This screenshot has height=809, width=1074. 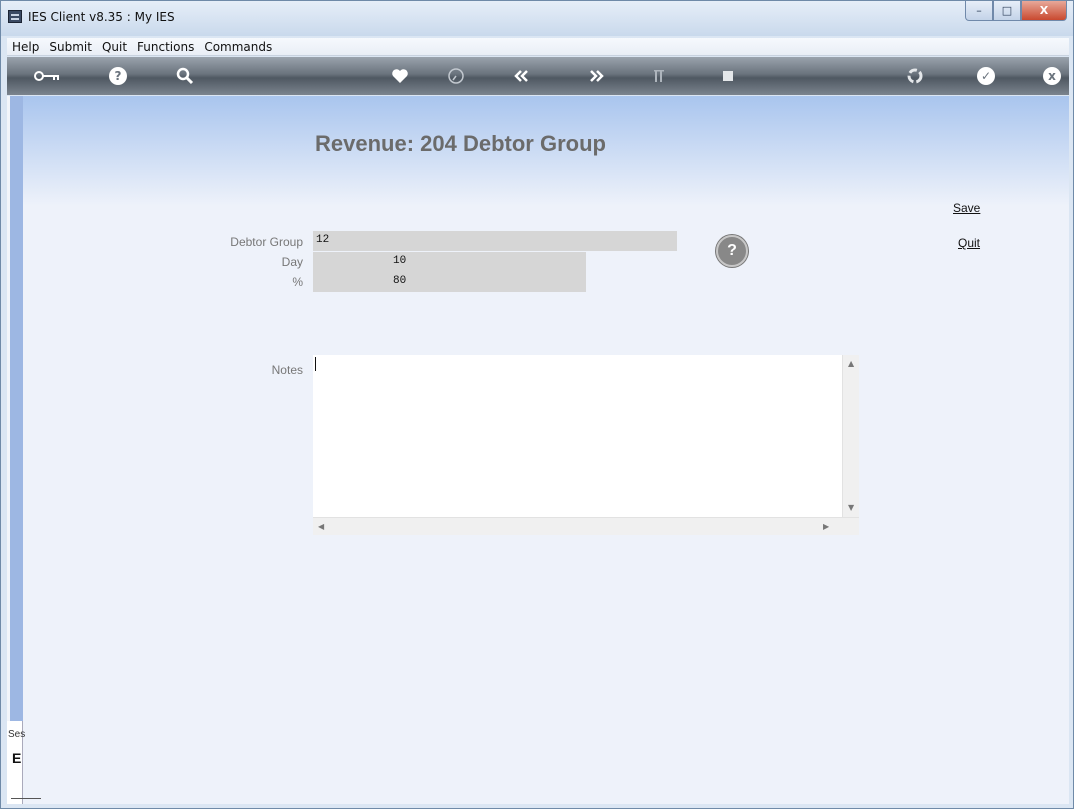 I want to click on recycle-icon, so click(x=915, y=76).